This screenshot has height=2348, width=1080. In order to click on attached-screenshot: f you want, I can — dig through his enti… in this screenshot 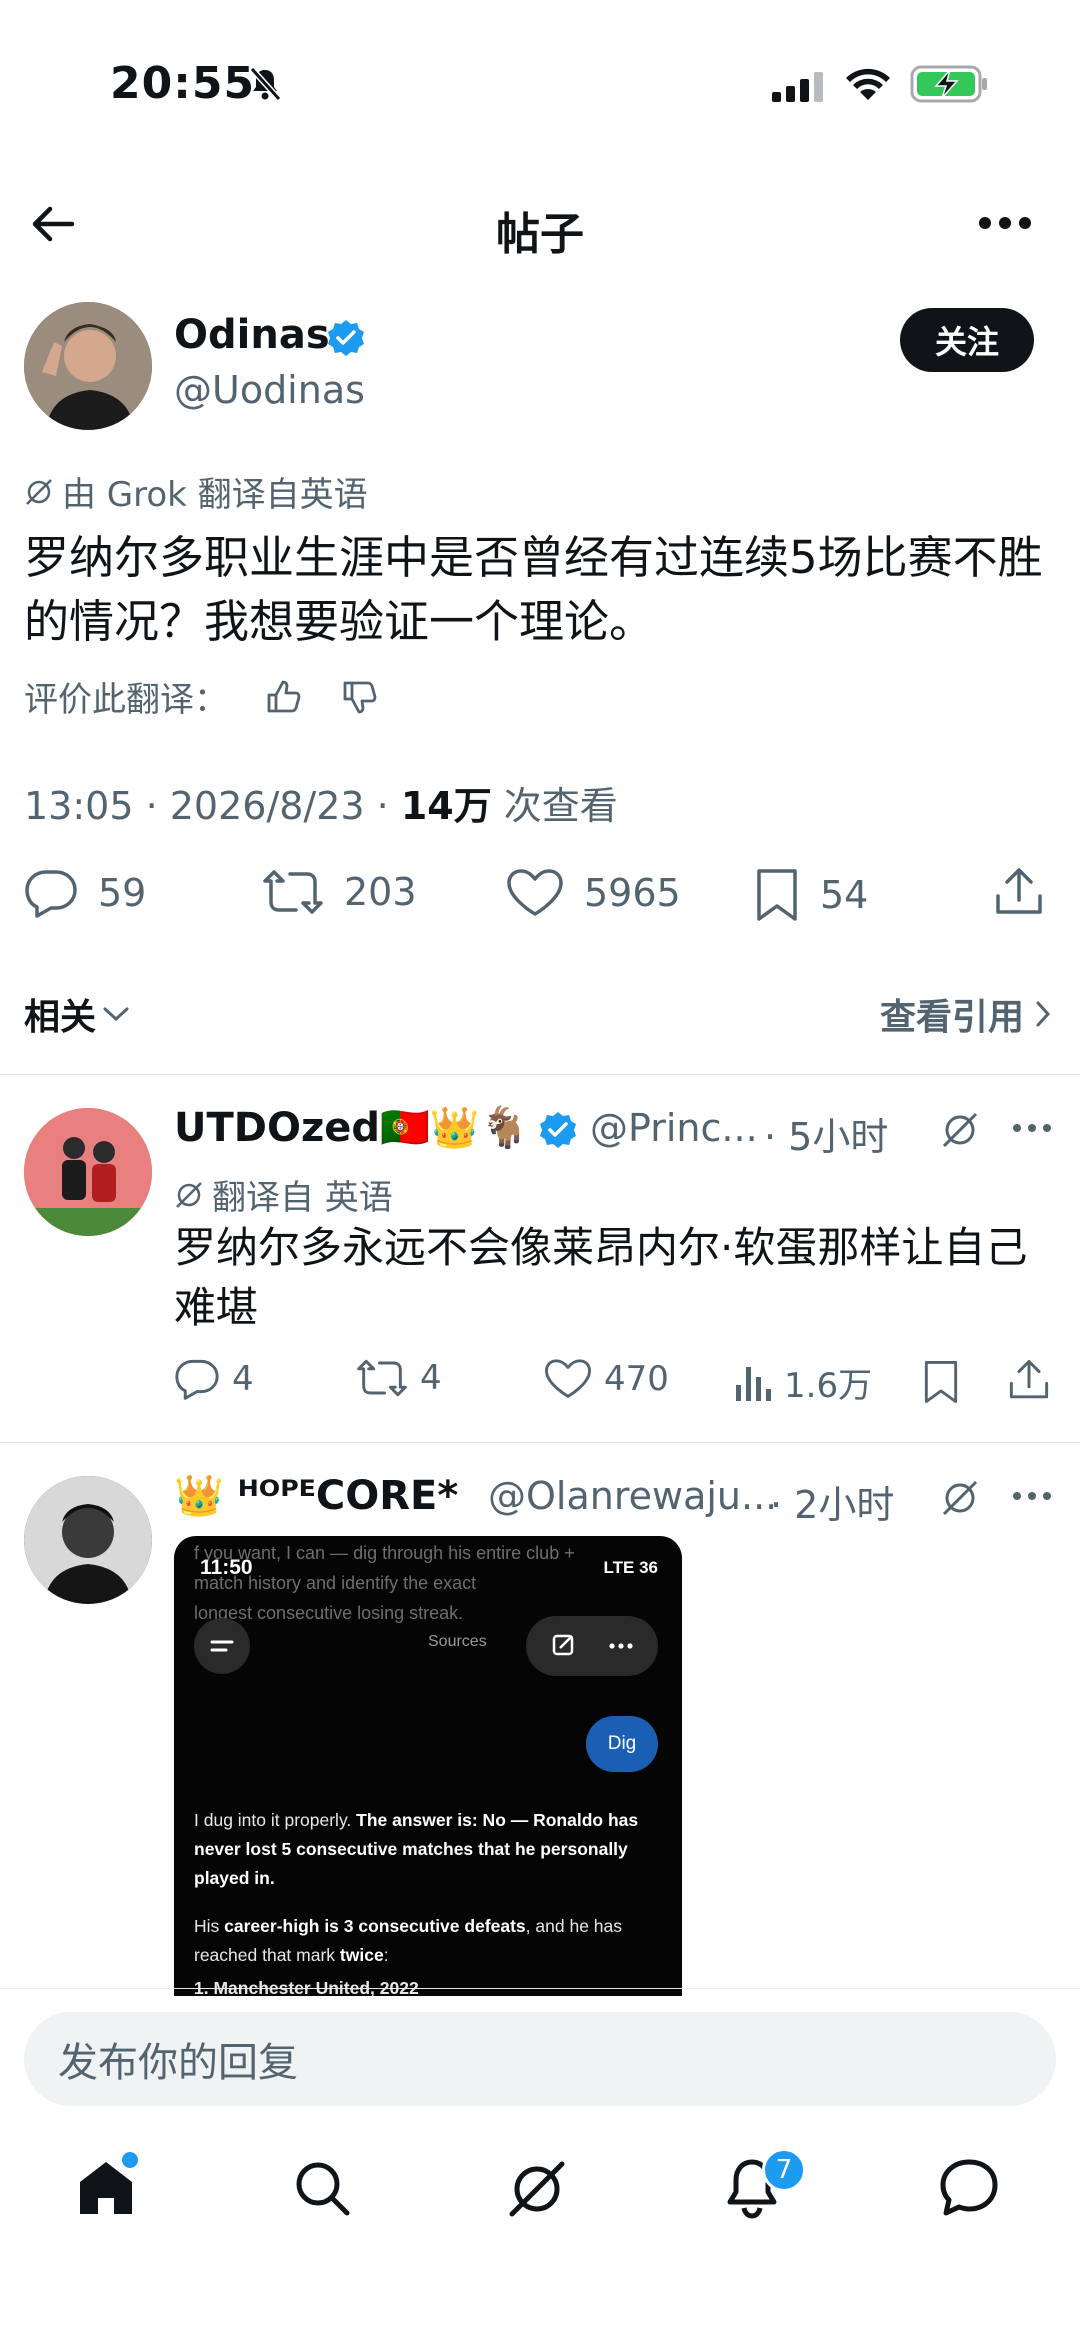, I will do `click(428, 1766)`.